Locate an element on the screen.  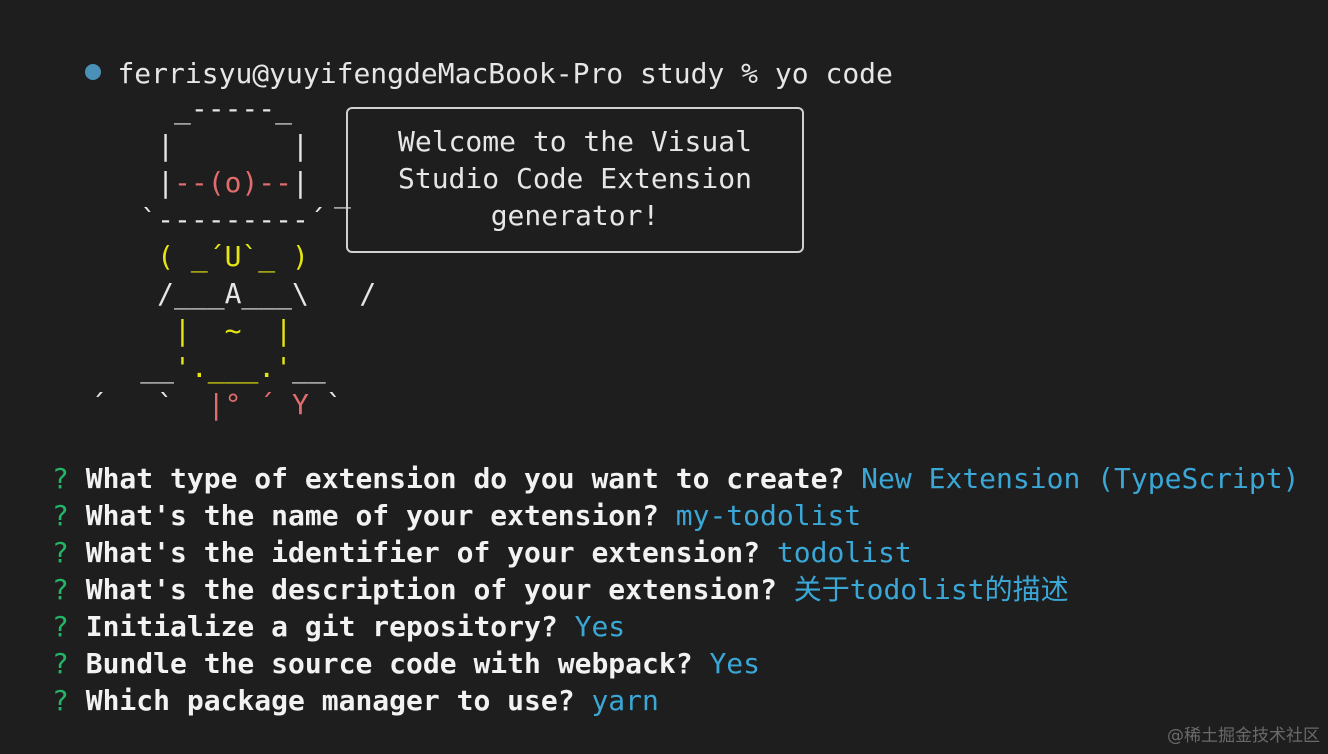
question-text: Bundle the source code with webpack? is located at coordinates (389, 663).